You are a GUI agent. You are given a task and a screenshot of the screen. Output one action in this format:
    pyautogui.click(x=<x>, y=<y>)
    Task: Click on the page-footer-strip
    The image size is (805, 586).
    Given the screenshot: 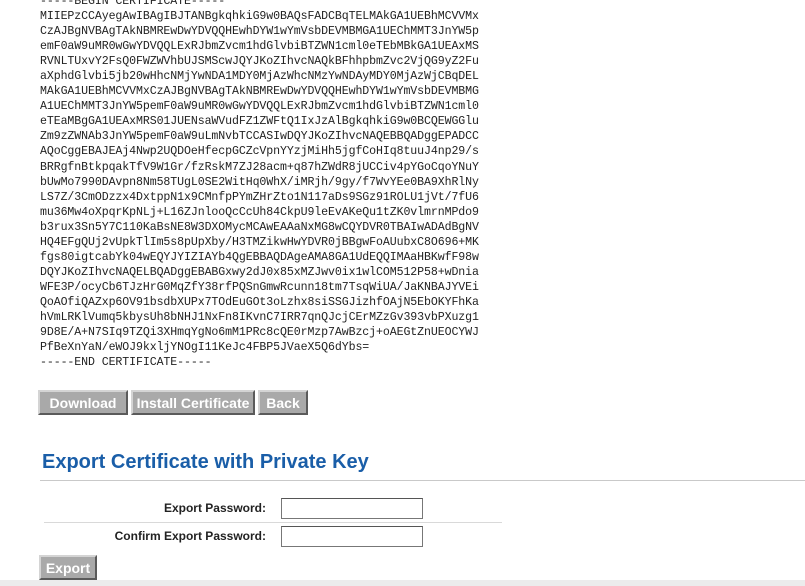 What is the action you would take?
    pyautogui.click(x=402, y=583)
    